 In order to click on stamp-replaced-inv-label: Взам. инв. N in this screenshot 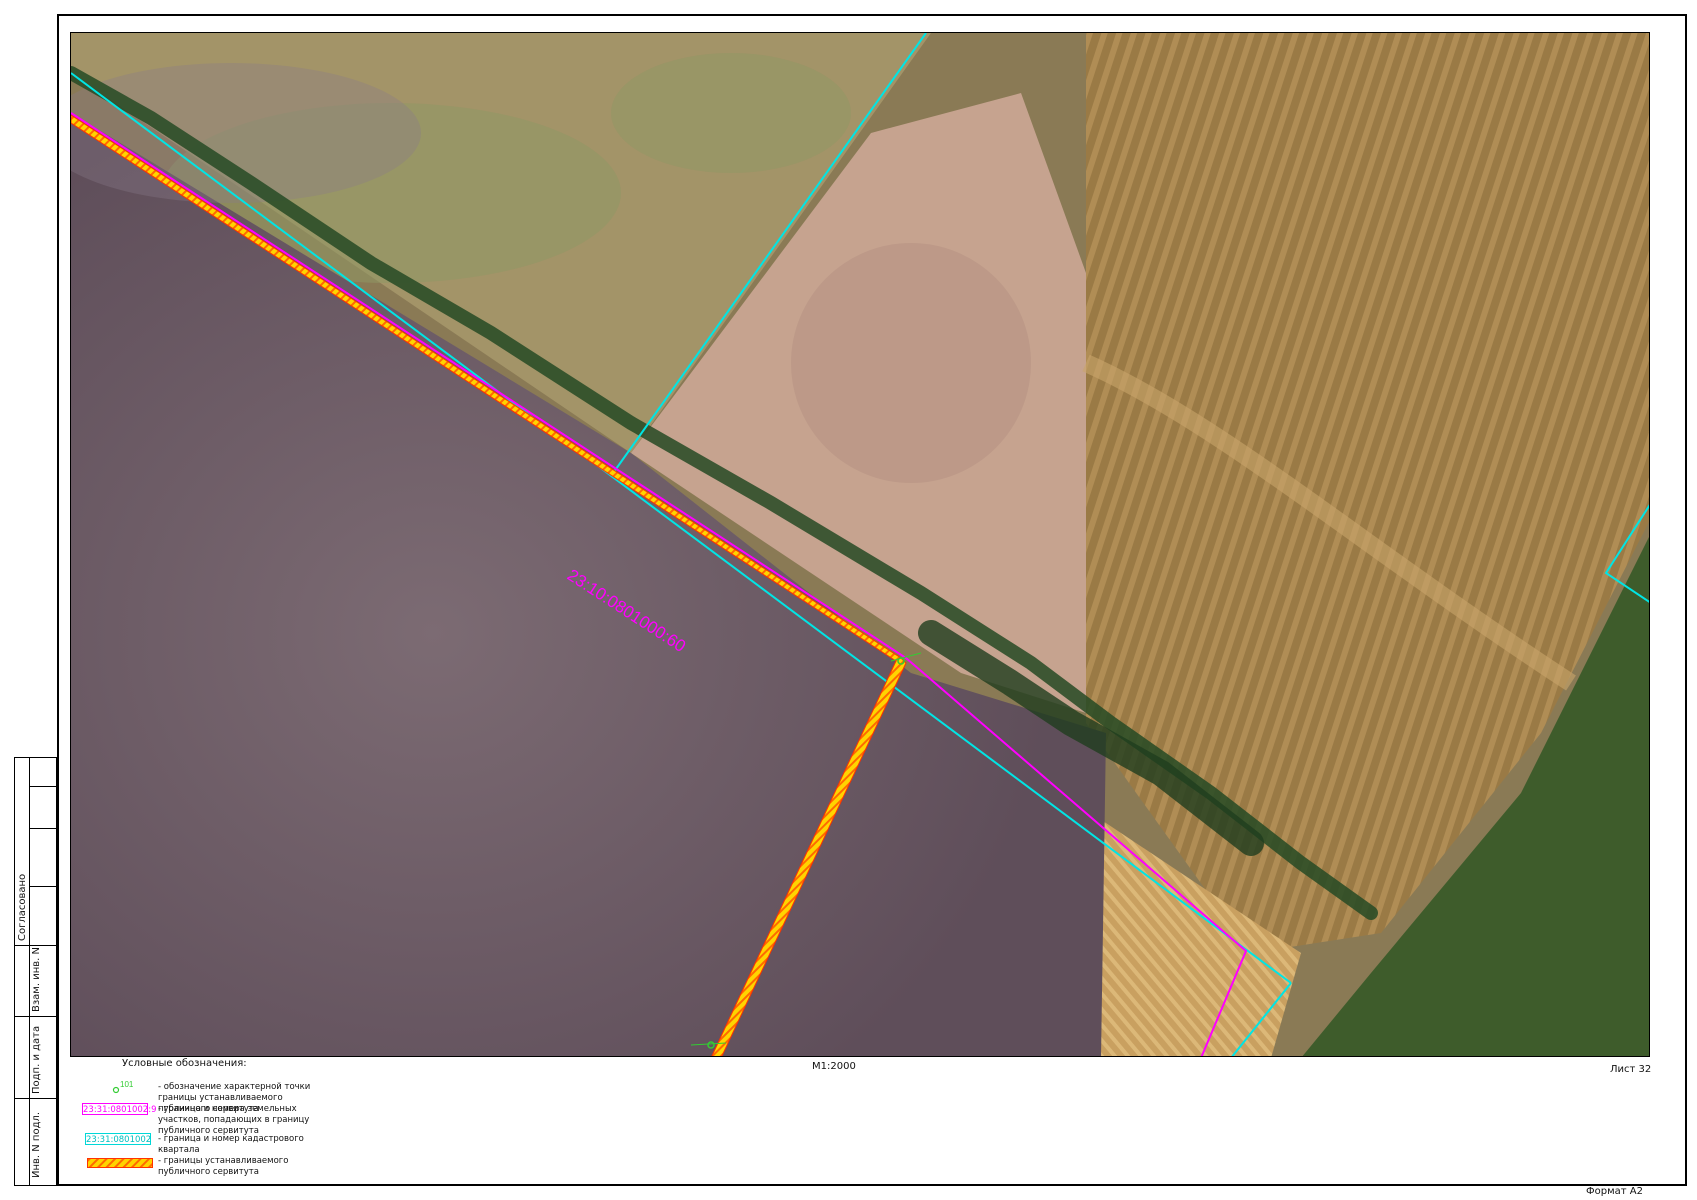, I will do `click(36, 979)`.